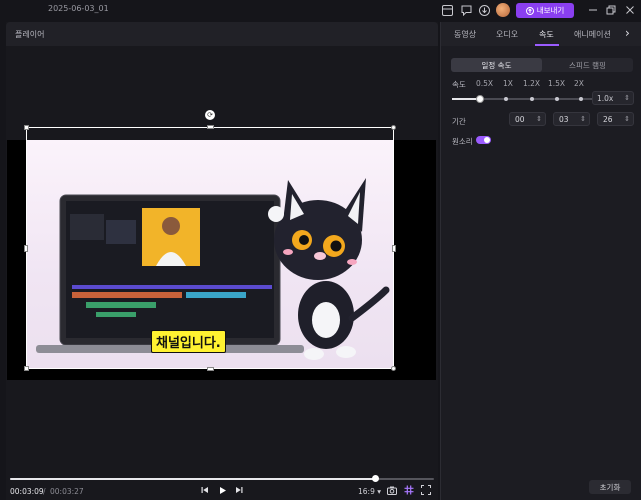 The image size is (641, 500). I want to click on next-frame-icon, so click(239, 490).